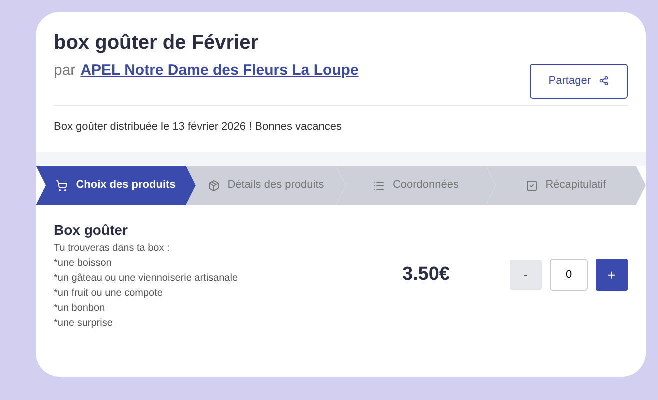 The width and height of the screenshot is (658, 400). Describe the element at coordinates (112, 249) in the screenshot. I see `product-description-line: Tu trouveras dans ta box :` at that location.